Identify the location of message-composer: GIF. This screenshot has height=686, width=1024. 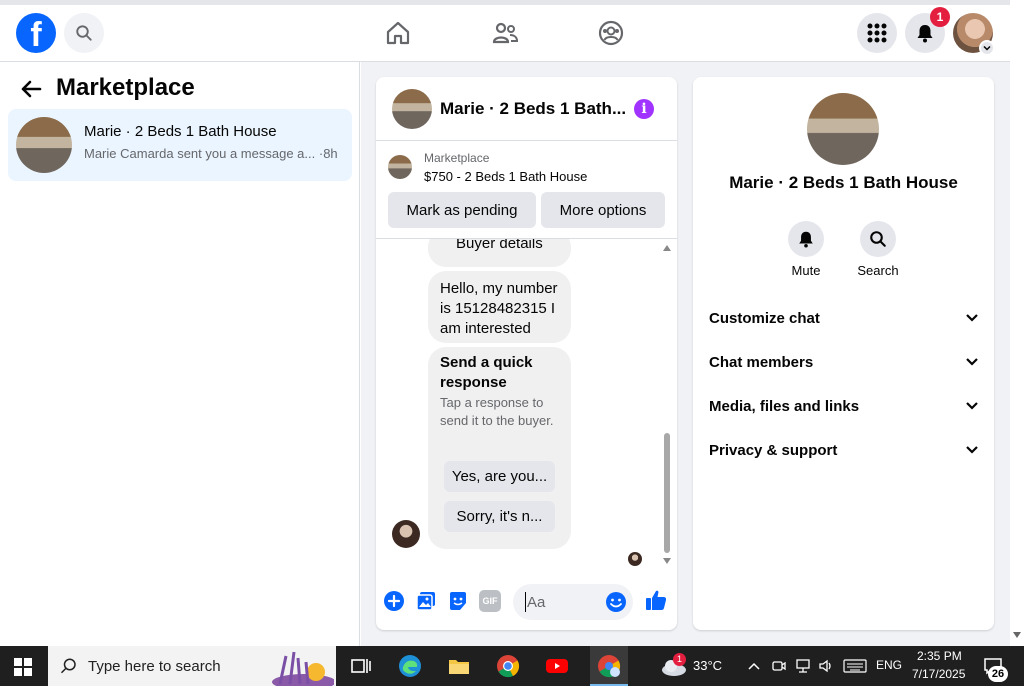
(526, 600).